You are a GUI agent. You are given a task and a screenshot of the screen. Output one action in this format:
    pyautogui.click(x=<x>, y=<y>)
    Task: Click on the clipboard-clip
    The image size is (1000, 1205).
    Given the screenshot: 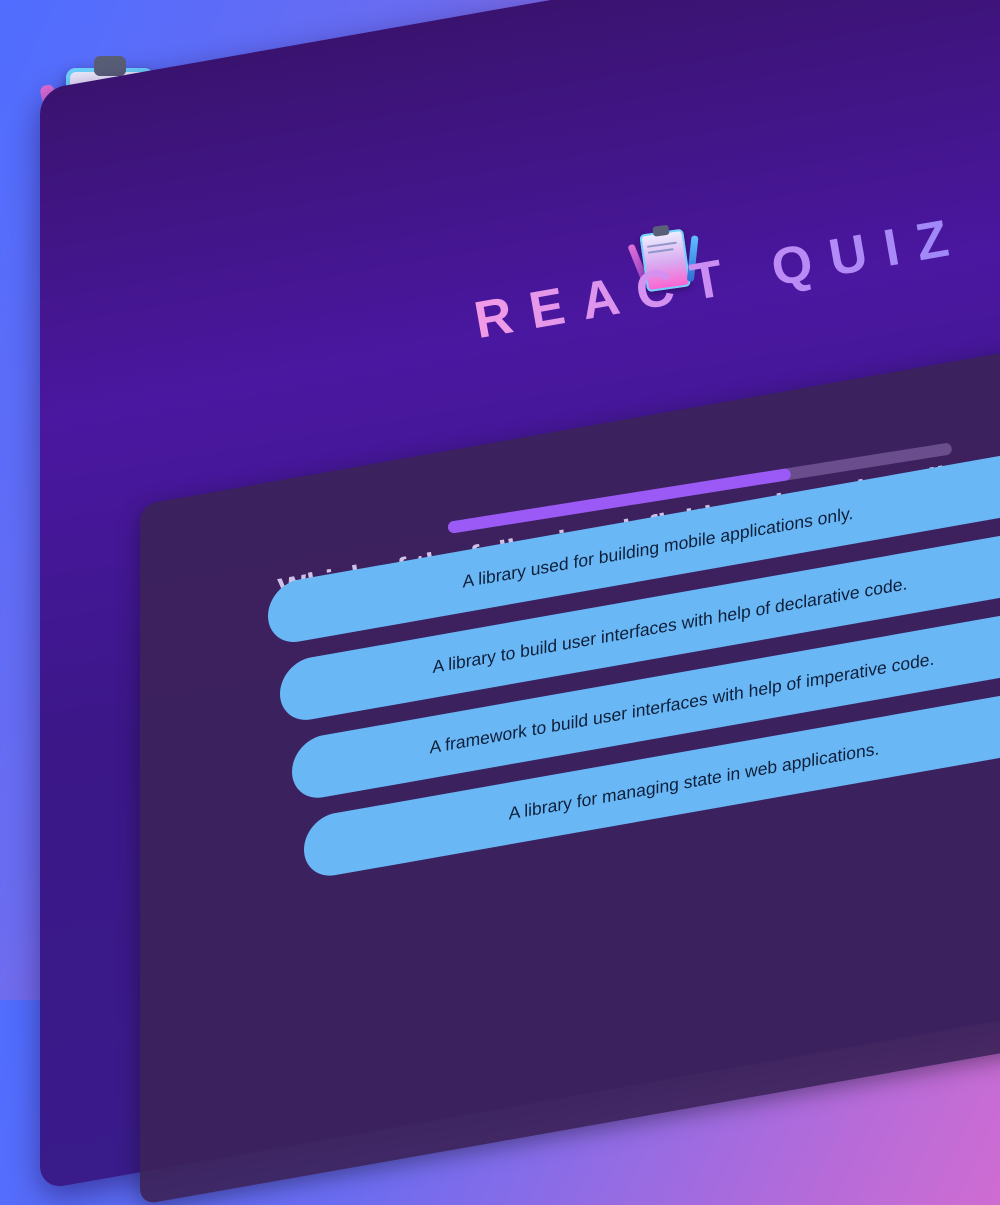 What is the action you would take?
    pyautogui.click(x=110, y=66)
    